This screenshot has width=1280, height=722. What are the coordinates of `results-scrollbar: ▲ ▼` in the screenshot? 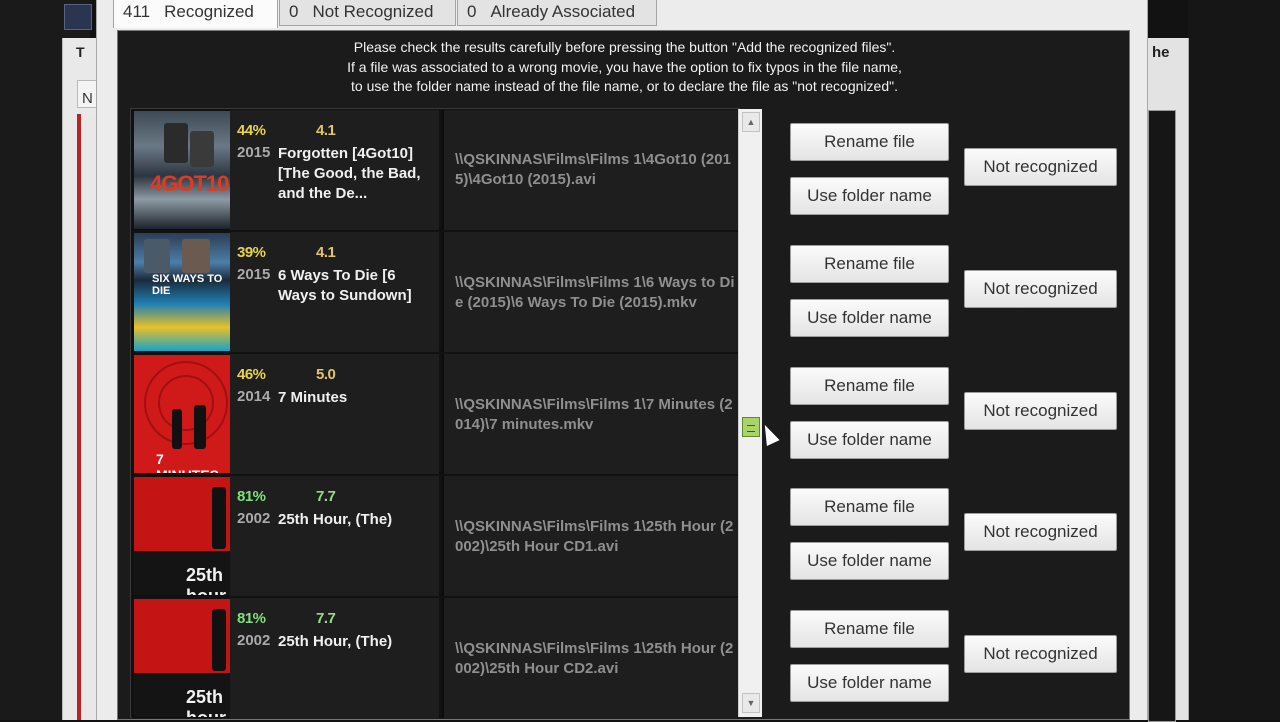 It's located at (750, 413).